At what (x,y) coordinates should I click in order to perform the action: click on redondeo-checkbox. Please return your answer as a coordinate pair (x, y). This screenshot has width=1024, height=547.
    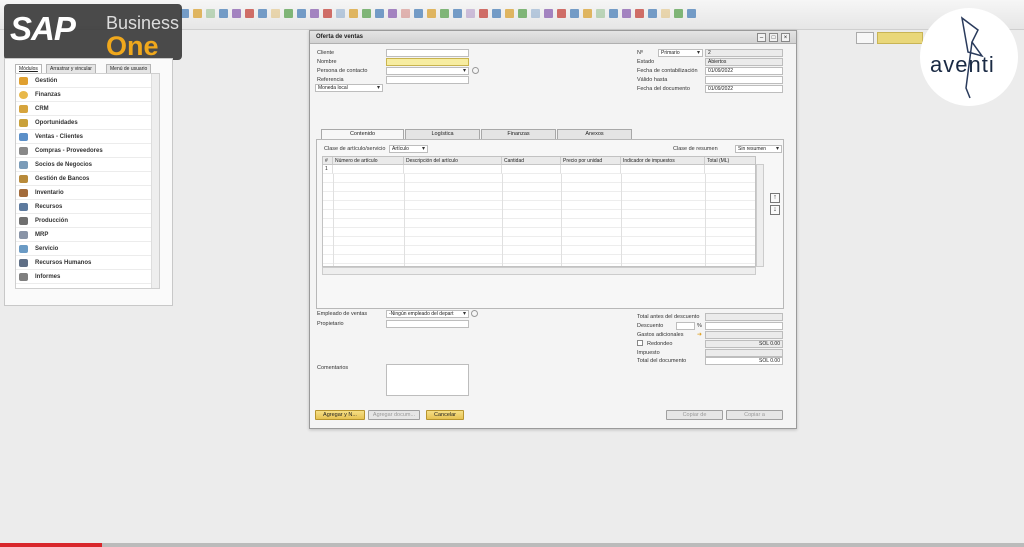
    Looking at the image, I should click on (640, 343).